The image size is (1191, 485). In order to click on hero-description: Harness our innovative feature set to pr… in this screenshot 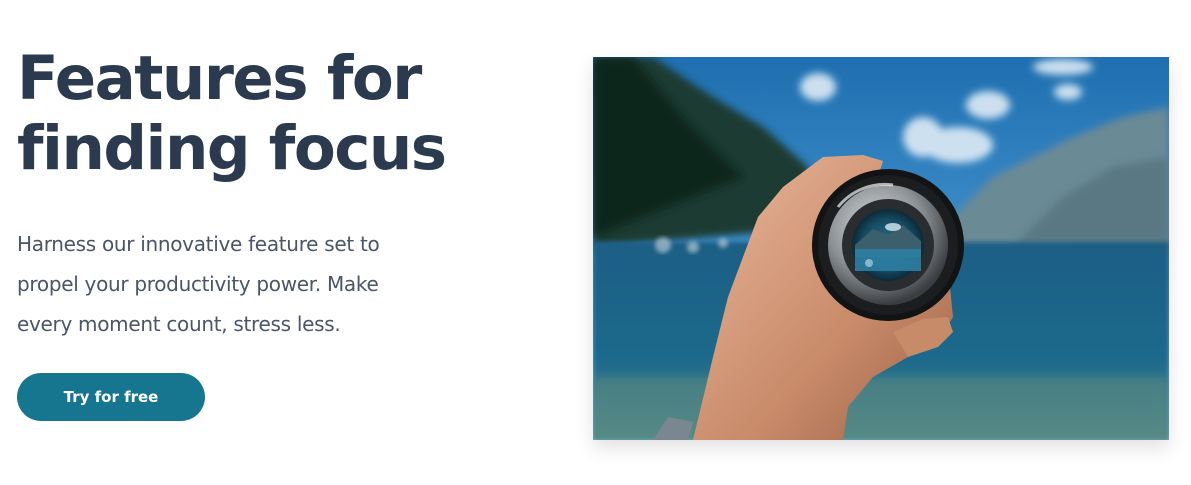, I will do `click(198, 284)`.